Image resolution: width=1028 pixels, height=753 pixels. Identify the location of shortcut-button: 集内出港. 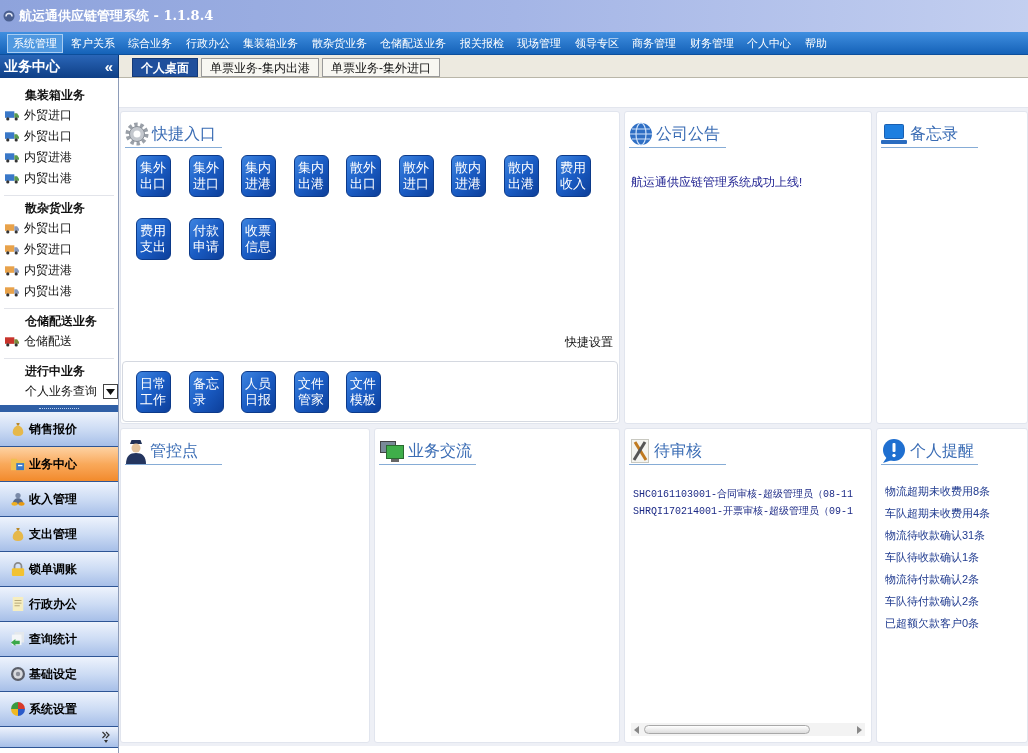
(311, 176).